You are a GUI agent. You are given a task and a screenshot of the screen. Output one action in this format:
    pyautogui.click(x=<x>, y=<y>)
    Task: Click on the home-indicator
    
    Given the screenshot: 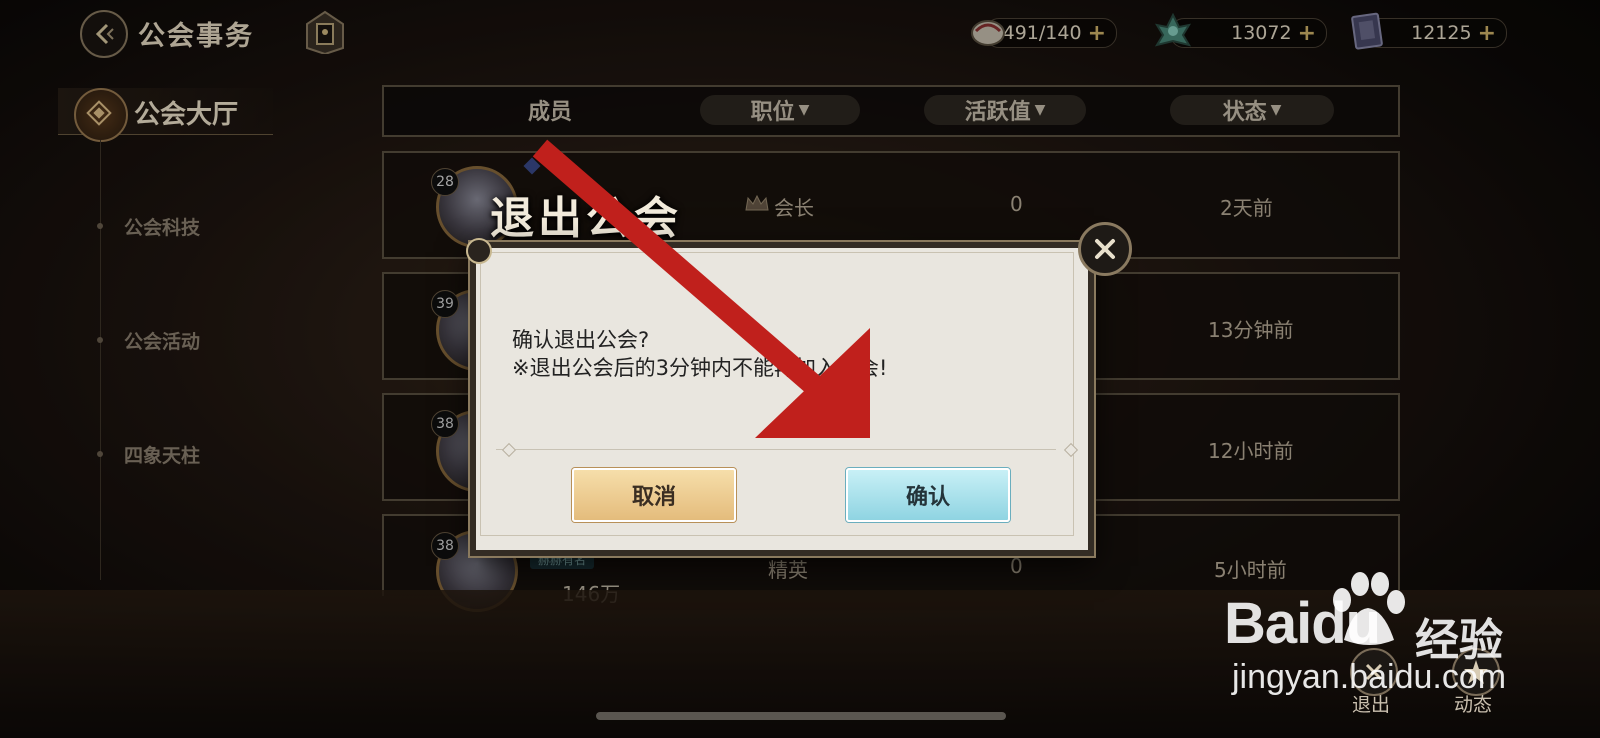 What is the action you would take?
    pyautogui.click(x=801, y=716)
    